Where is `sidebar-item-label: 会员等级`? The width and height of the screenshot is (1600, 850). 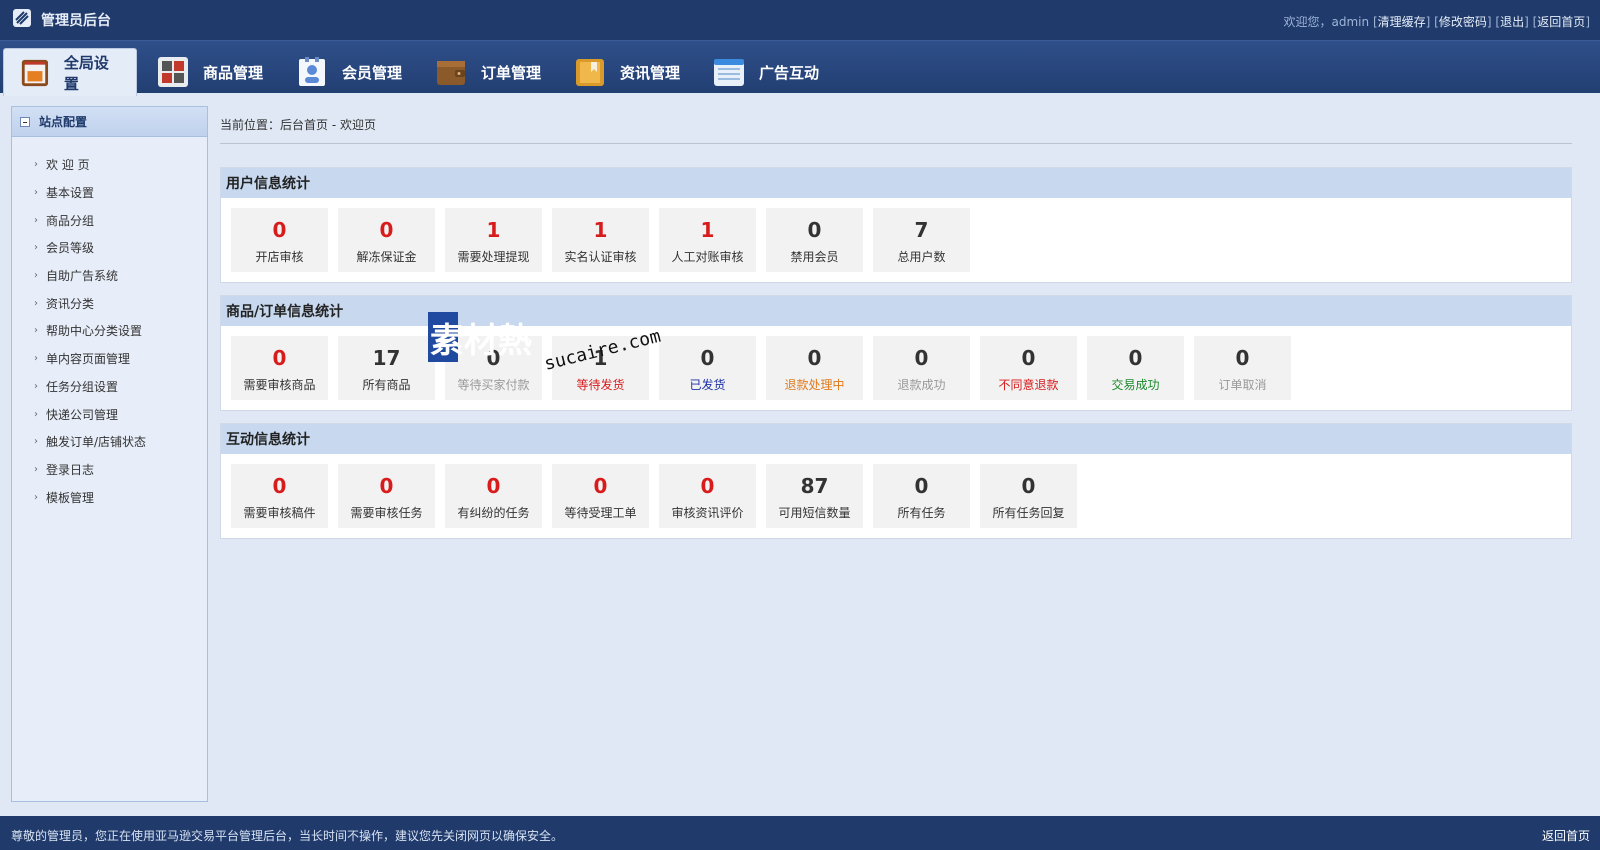 sidebar-item-label: 会员等级 is located at coordinates (70, 248).